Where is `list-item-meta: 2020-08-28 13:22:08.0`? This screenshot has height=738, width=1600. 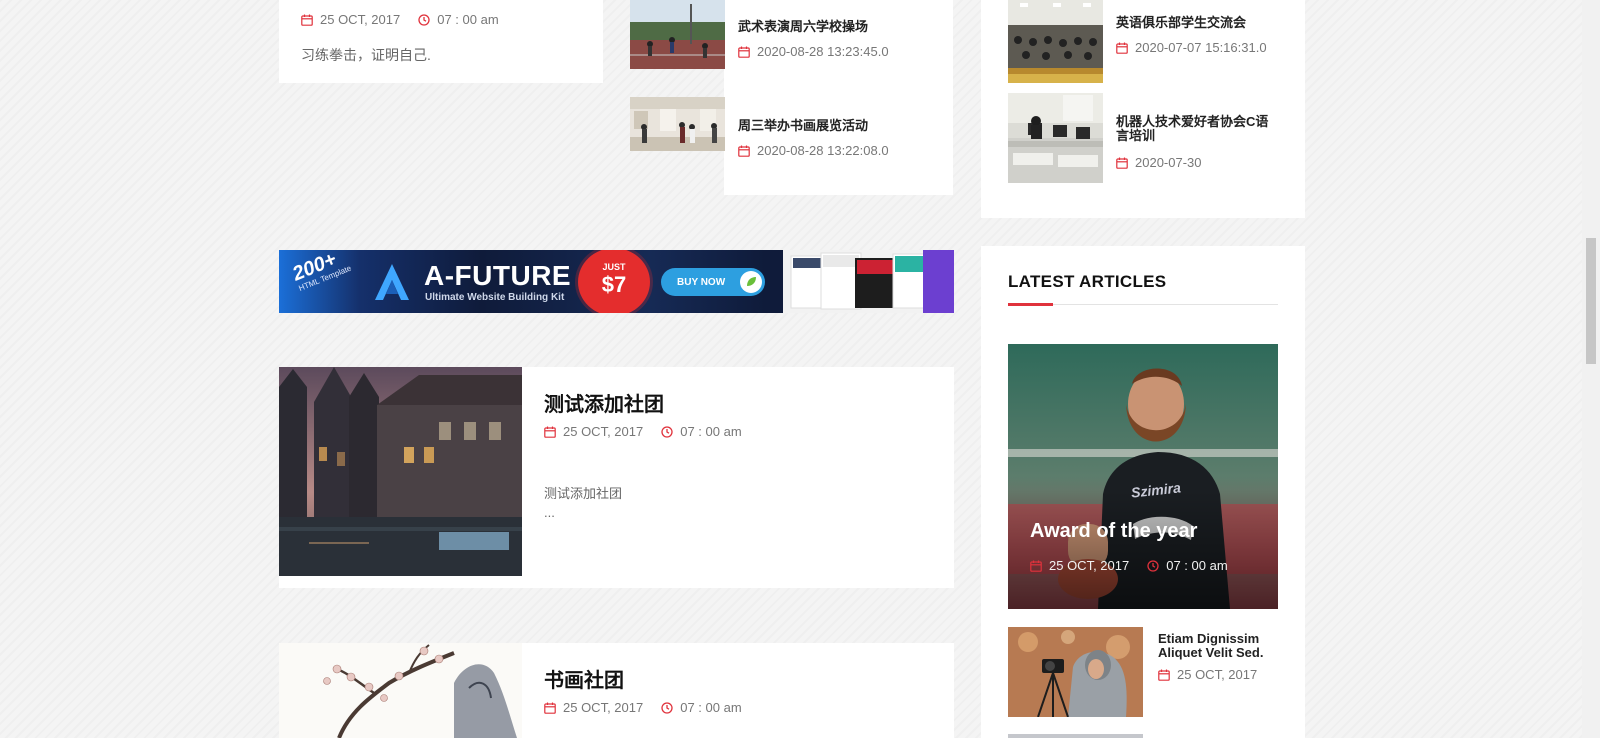 list-item-meta: 2020-08-28 13:22:08.0 is located at coordinates (813, 150).